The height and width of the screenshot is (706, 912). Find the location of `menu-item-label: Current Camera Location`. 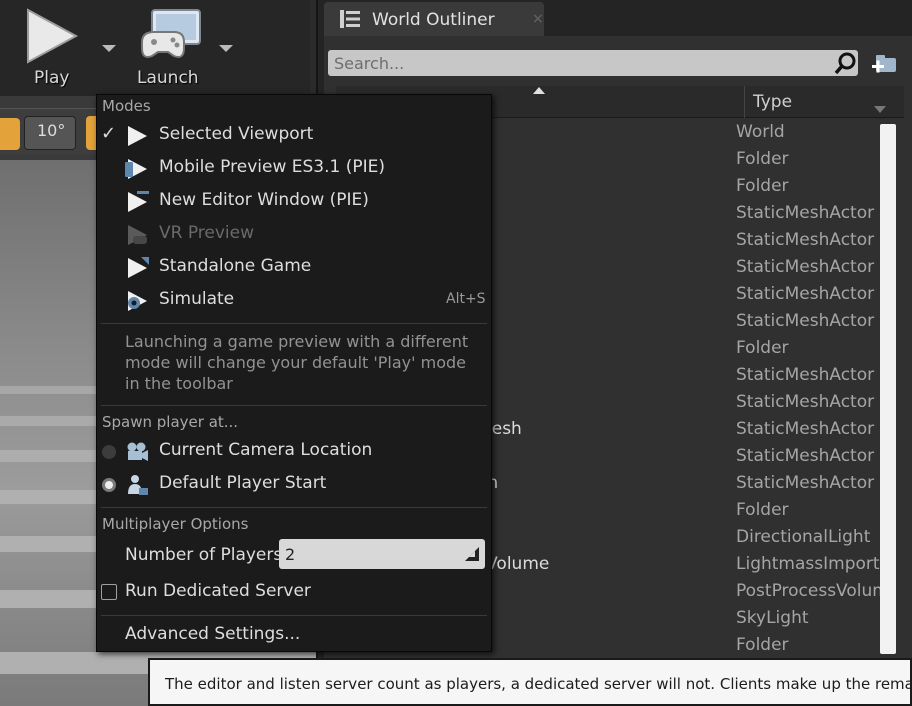

menu-item-label: Current Camera Location is located at coordinates (266, 450).